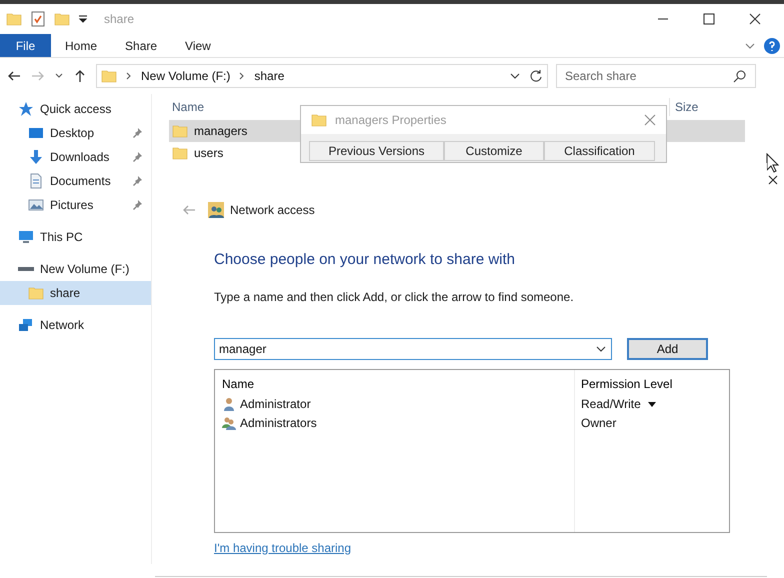  What do you see at coordinates (365, 260) in the screenshot?
I see `heading: Choose people on your network to share with` at bounding box center [365, 260].